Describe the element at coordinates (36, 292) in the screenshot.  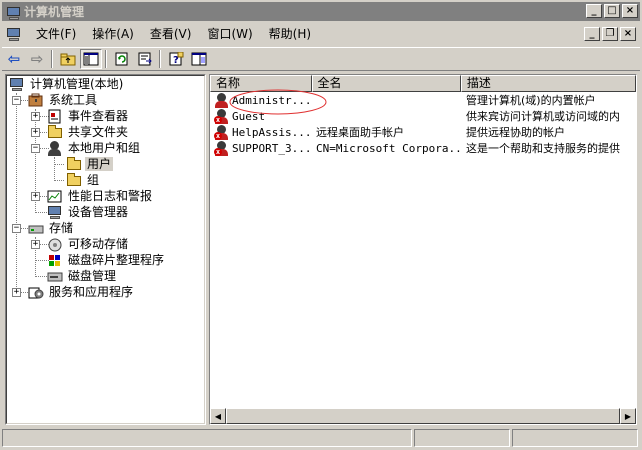
I see `services-apps-icon` at that location.